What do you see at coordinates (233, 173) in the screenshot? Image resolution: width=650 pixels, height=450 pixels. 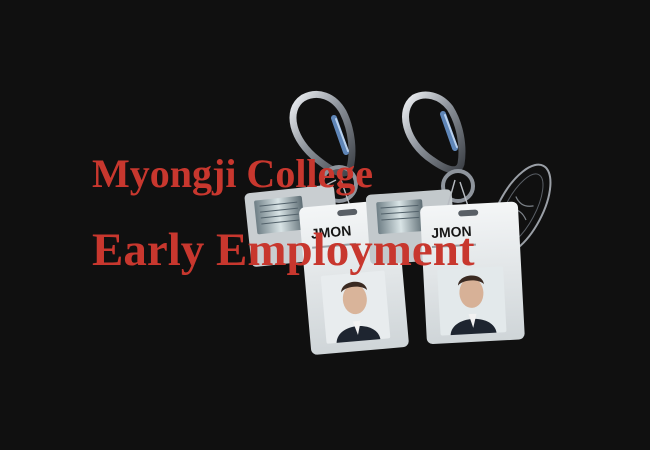 I see `headline-line-1: Myongji College` at bounding box center [233, 173].